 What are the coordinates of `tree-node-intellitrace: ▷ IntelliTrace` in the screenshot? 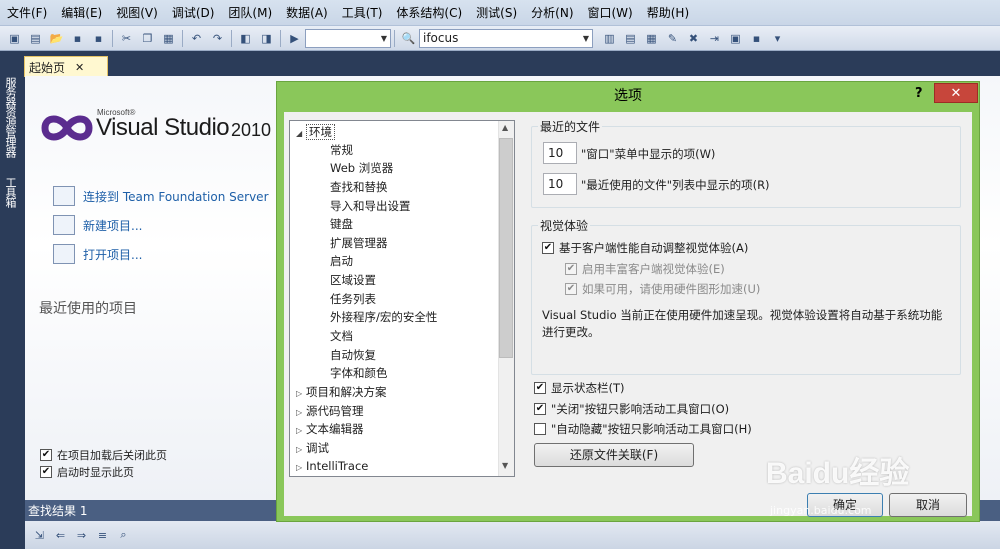 It's located at (332, 466).